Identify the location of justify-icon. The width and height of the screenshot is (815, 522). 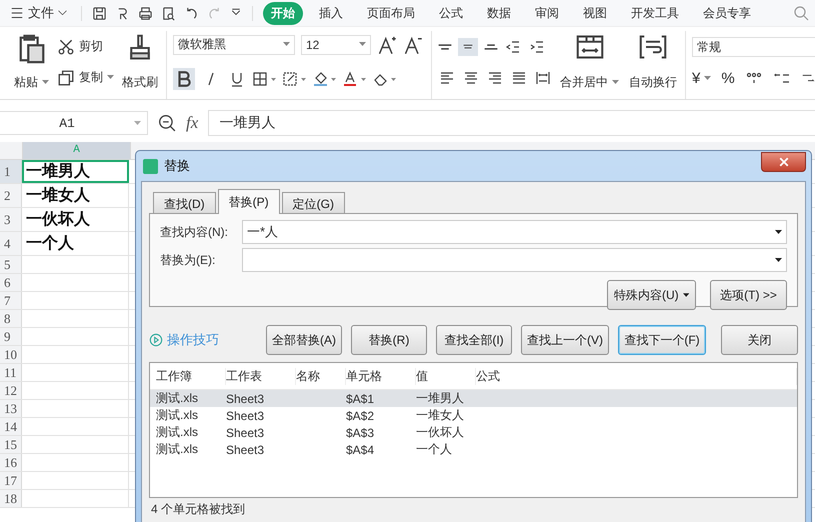
(519, 78).